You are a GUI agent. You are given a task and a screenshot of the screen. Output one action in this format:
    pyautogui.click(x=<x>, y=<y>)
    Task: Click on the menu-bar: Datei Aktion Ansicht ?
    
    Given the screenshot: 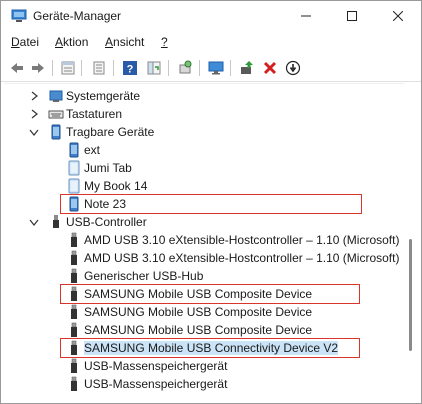 What is the action you would take?
    pyautogui.click(x=211, y=42)
    